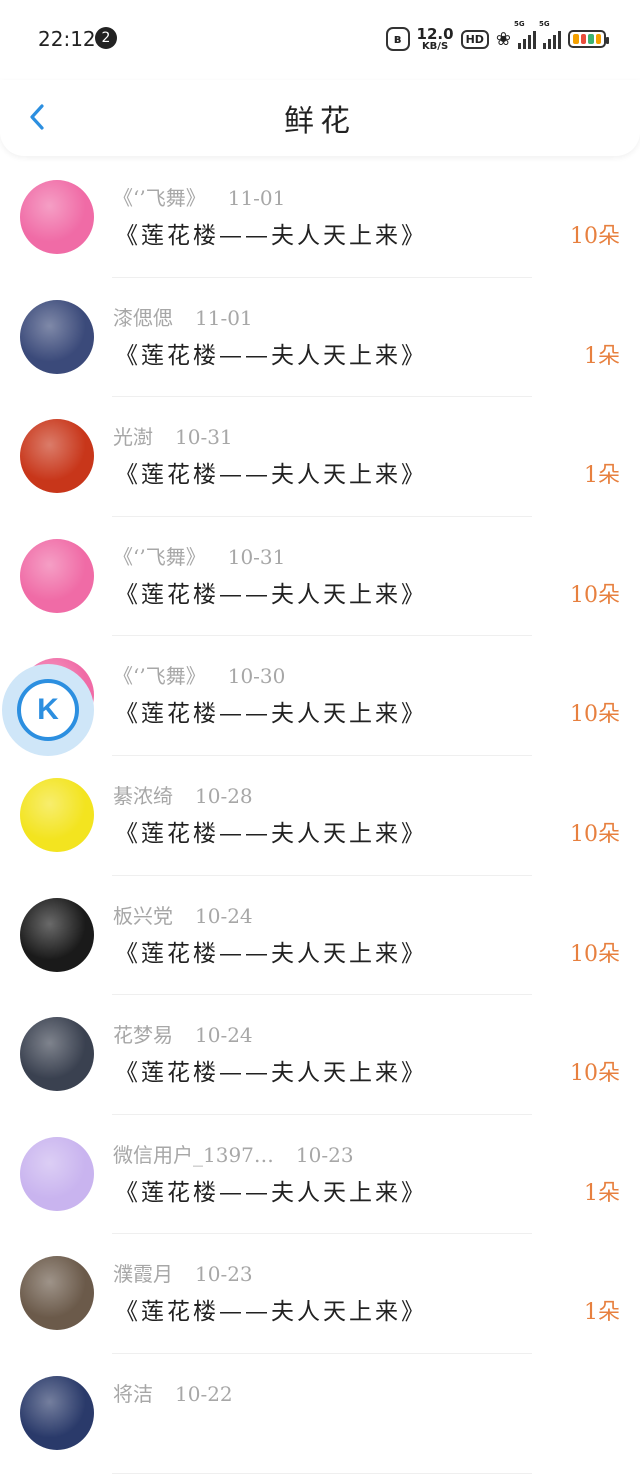 The height and width of the screenshot is (1474, 640). Describe the element at coordinates (320, 218) in the screenshot. I see `list-item: 《‘’飞舞》 11-01 《莲花楼——夫人天上来》 10朵` at that location.